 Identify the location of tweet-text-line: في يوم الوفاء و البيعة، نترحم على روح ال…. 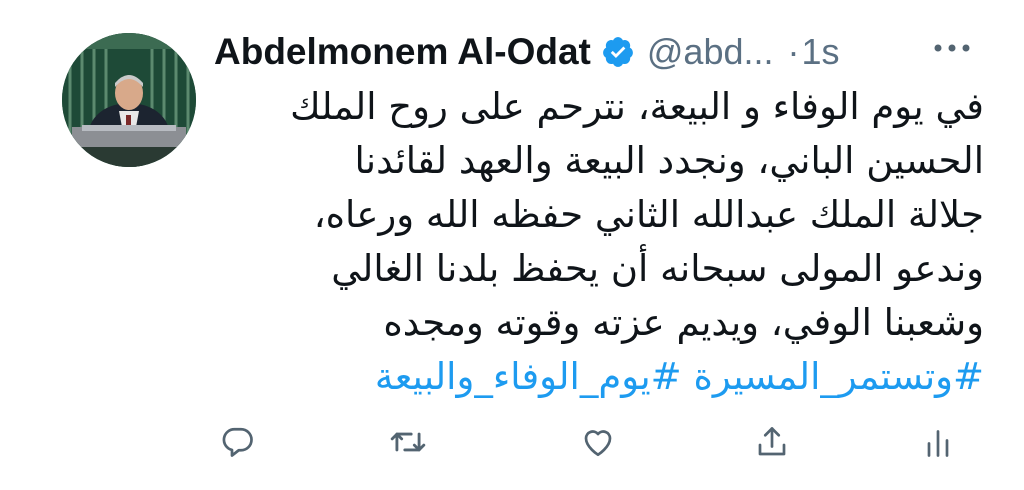
(637, 106).